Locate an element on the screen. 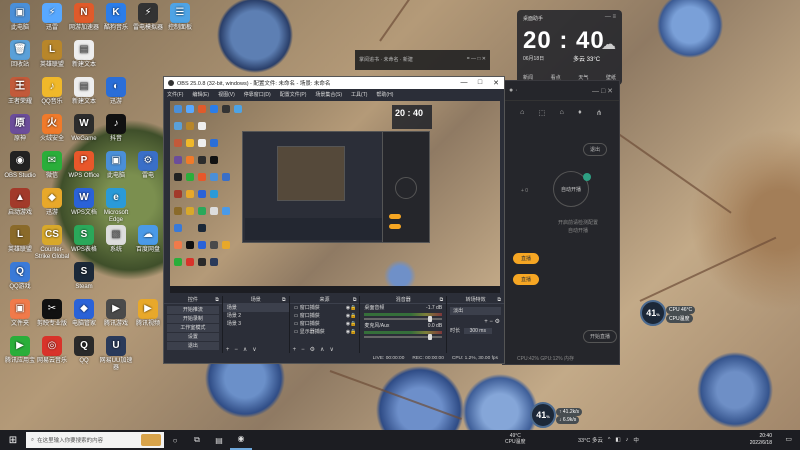 The height and width of the screenshot is (450, 800). transition-settings-icon: ⚙ is located at coordinates (497, 322).